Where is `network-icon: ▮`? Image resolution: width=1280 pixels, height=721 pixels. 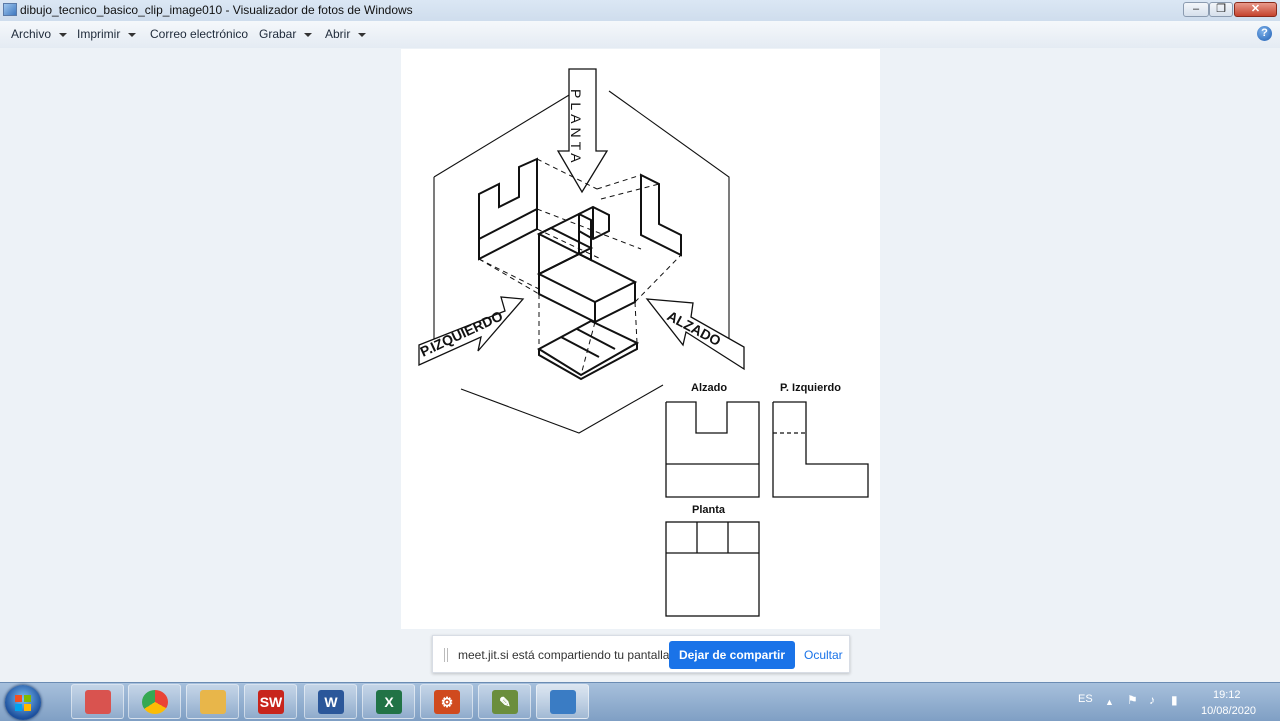
network-icon: ▮ is located at coordinates (1177, 700).